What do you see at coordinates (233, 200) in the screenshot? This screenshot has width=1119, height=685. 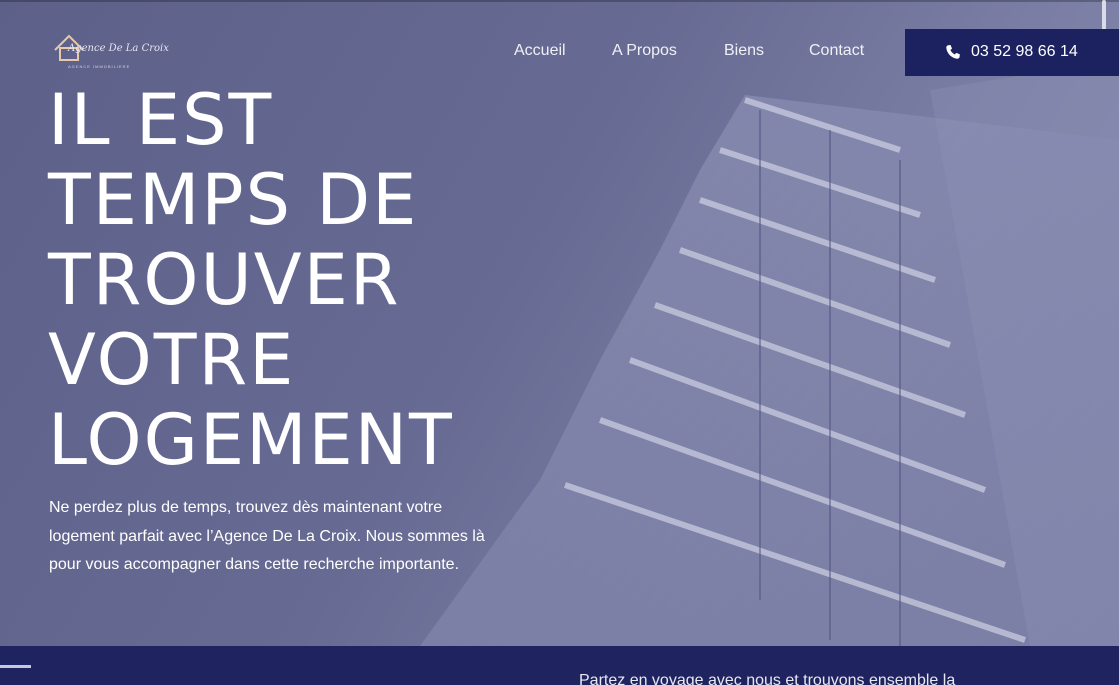 I see `headline-line-2: TEMPS DE` at bounding box center [233, 200].